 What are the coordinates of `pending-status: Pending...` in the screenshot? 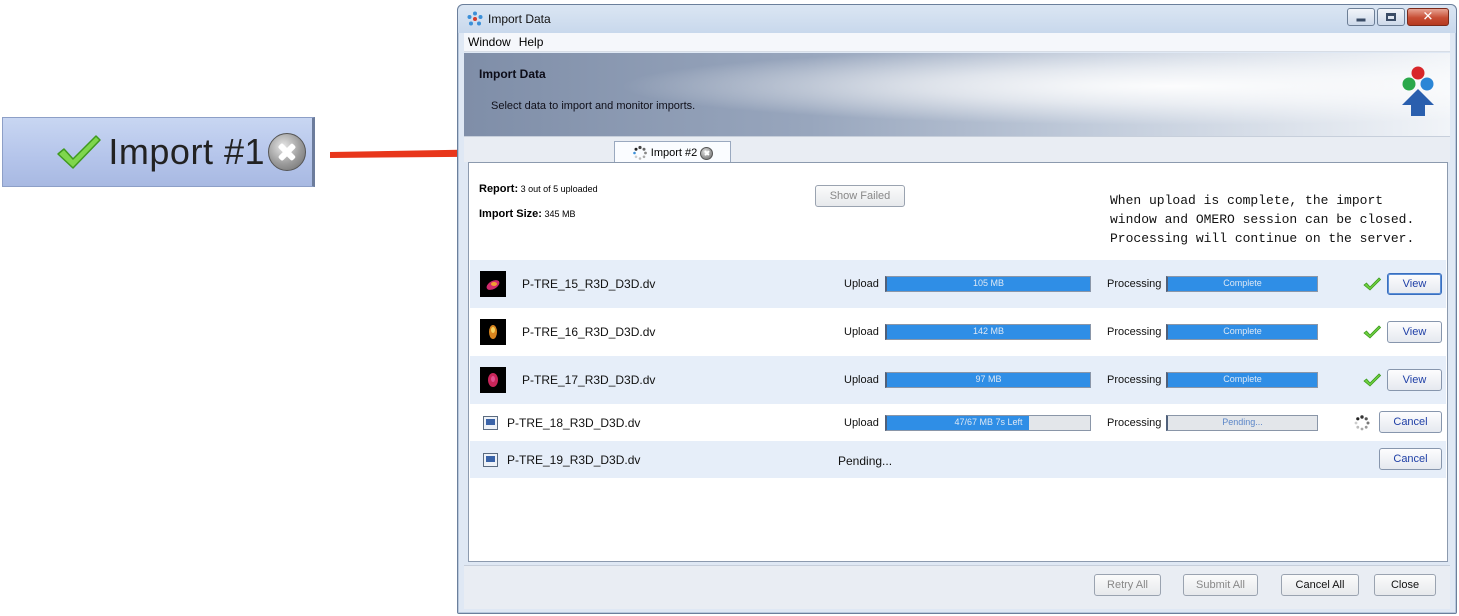 It's located at (865, 461).